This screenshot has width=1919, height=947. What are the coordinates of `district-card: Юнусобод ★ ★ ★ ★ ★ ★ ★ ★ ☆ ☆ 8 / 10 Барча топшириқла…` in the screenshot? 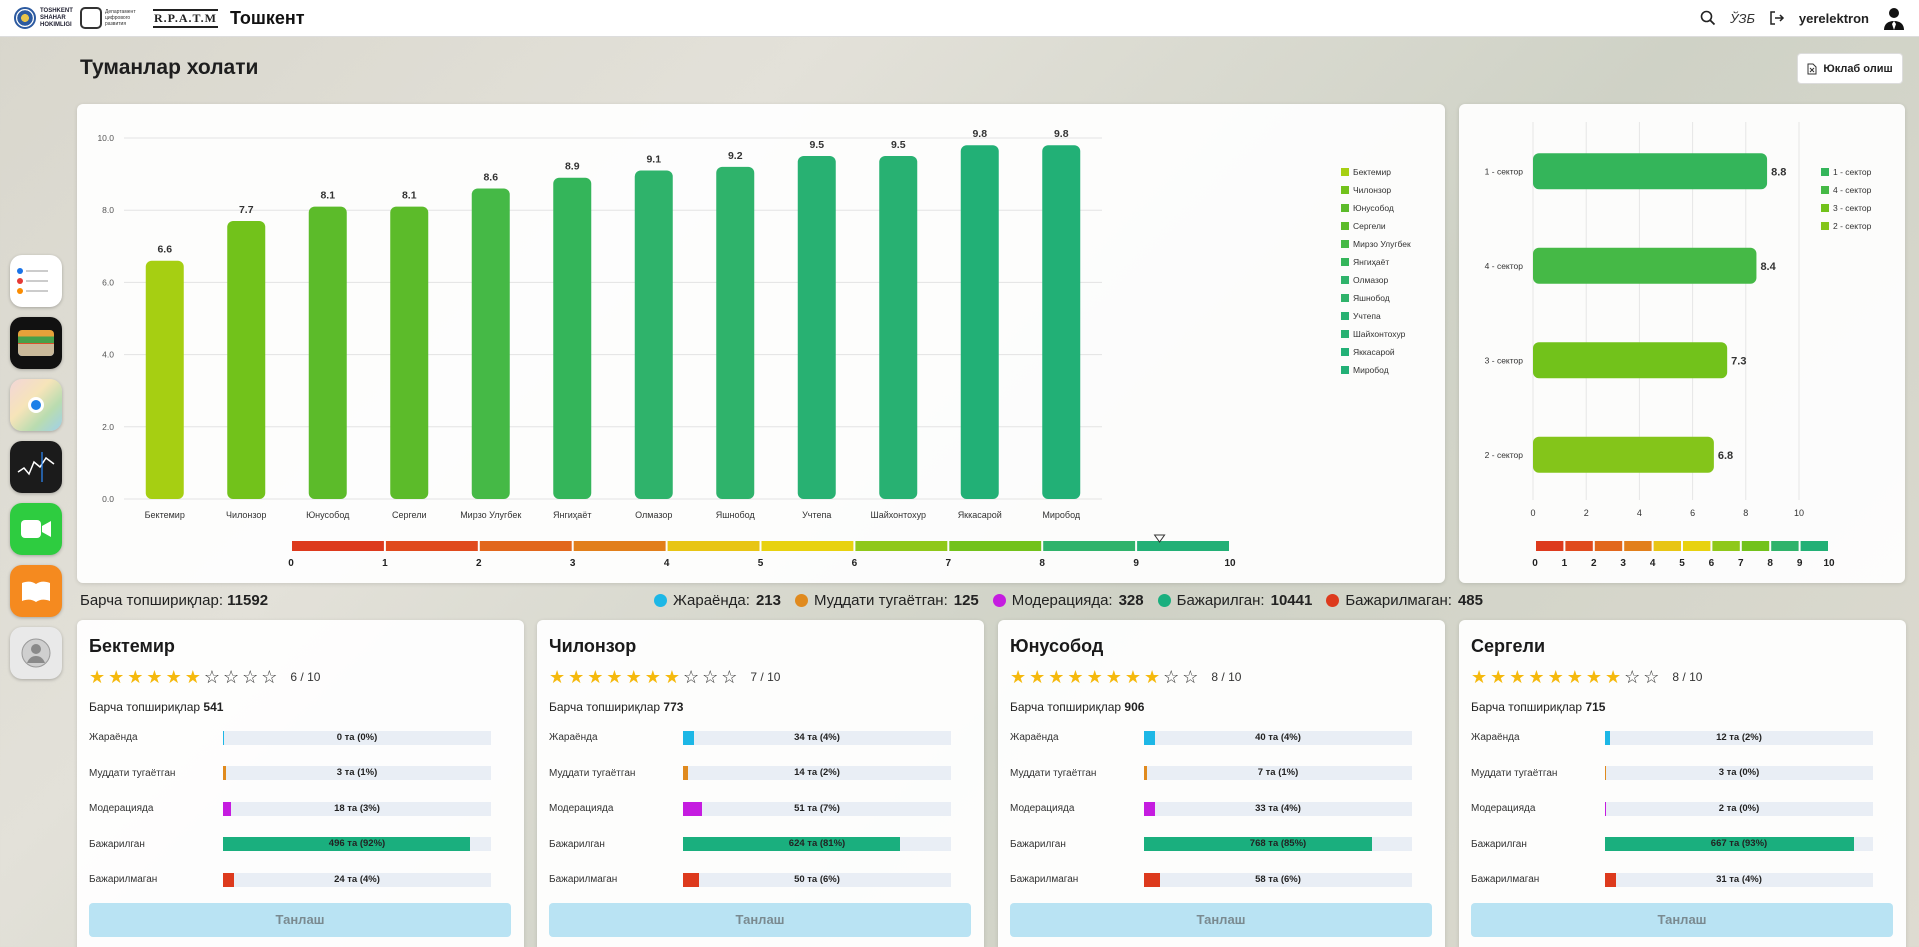 It's located at (1221, 783).